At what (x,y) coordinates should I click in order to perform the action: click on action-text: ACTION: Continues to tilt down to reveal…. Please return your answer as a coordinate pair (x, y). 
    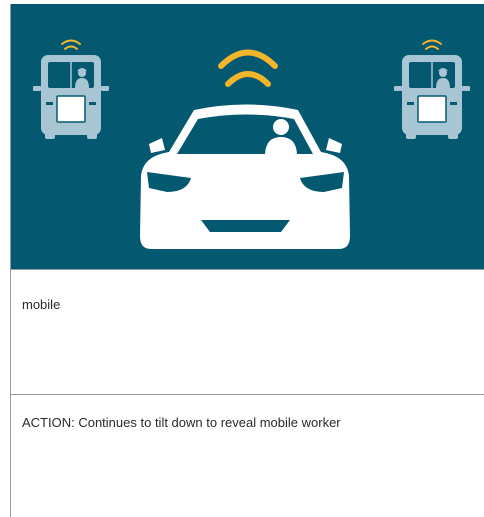
    Looking at the image, I should click on (181, 422).